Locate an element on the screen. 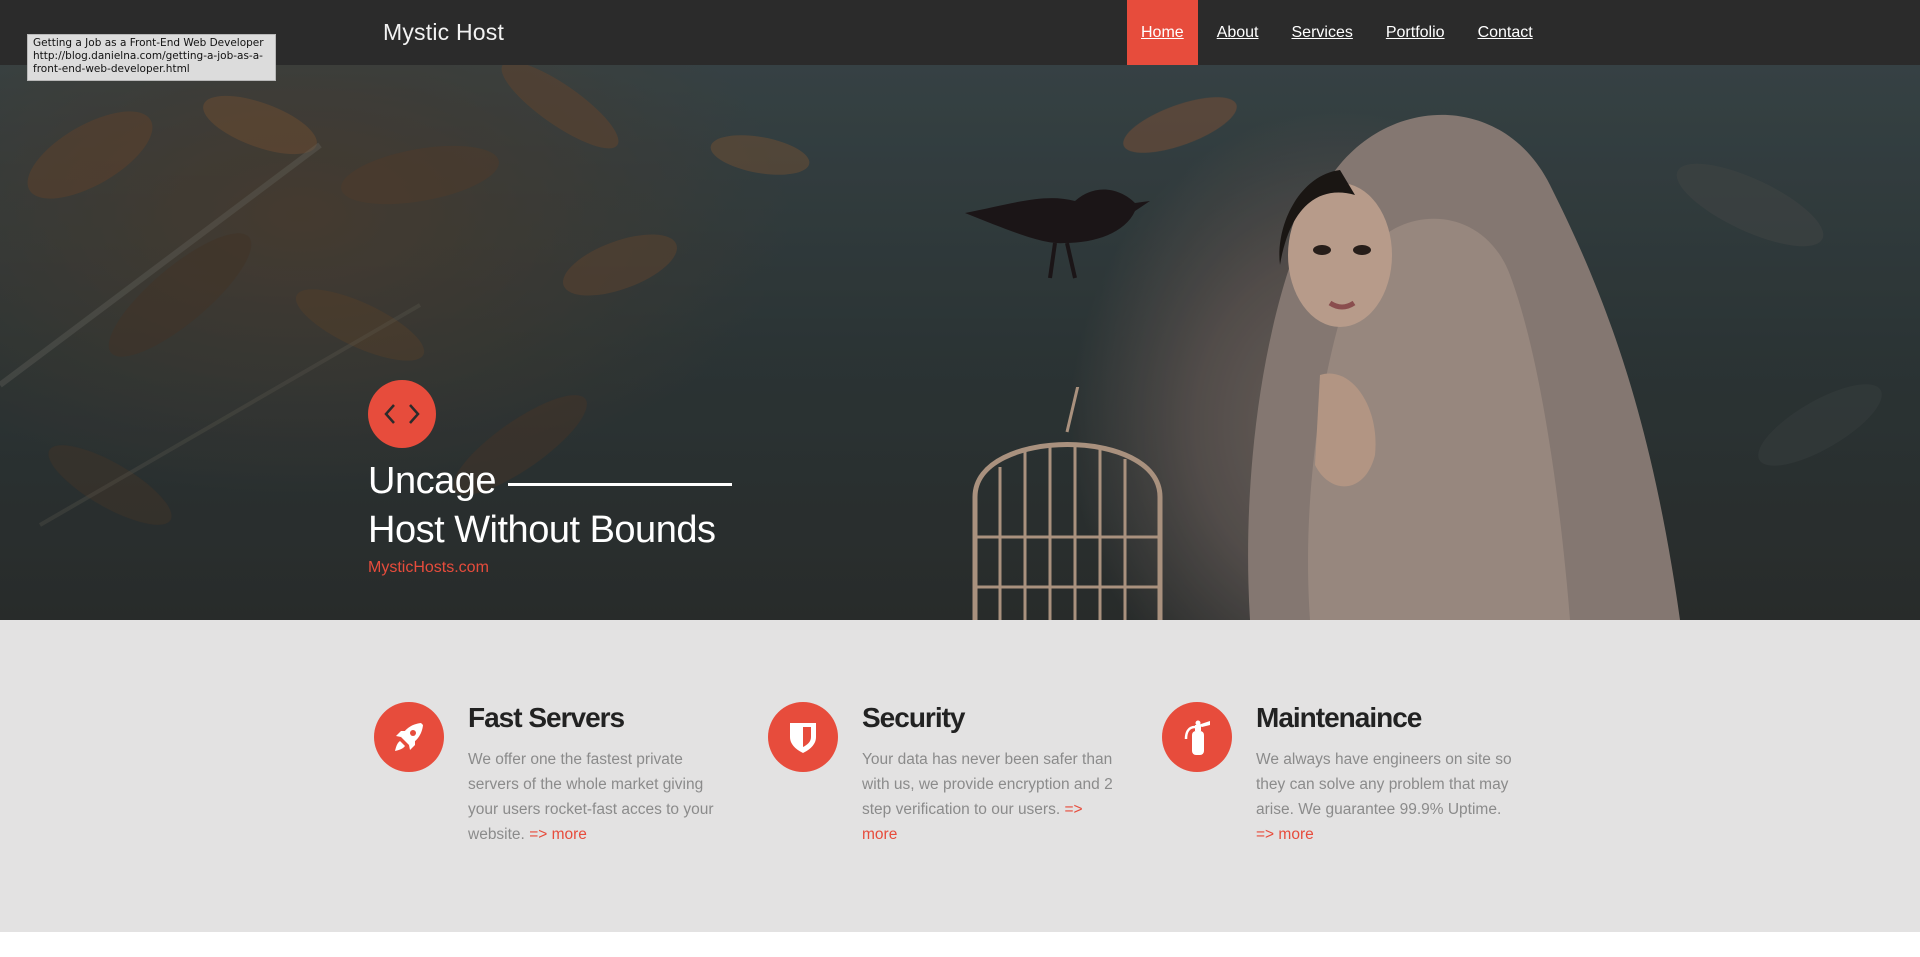  nav-portfolio: Portfolio is located at coordinates (1415, 32).